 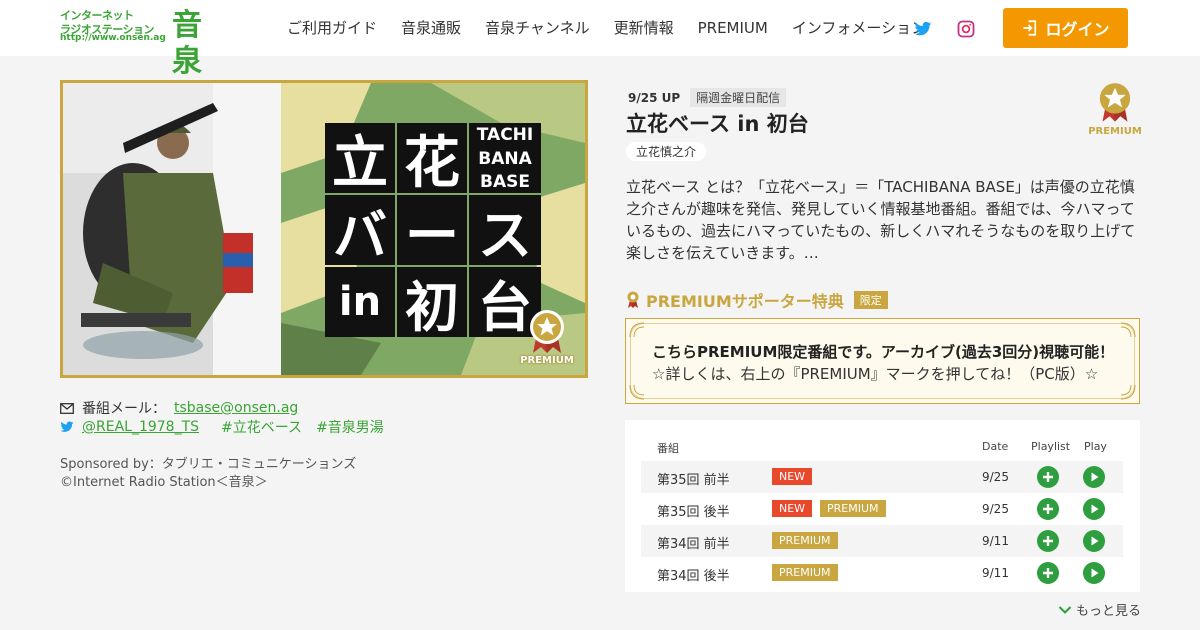 I want to click on hero-badge-label: PREMIUM, so click(x=547, y=360).